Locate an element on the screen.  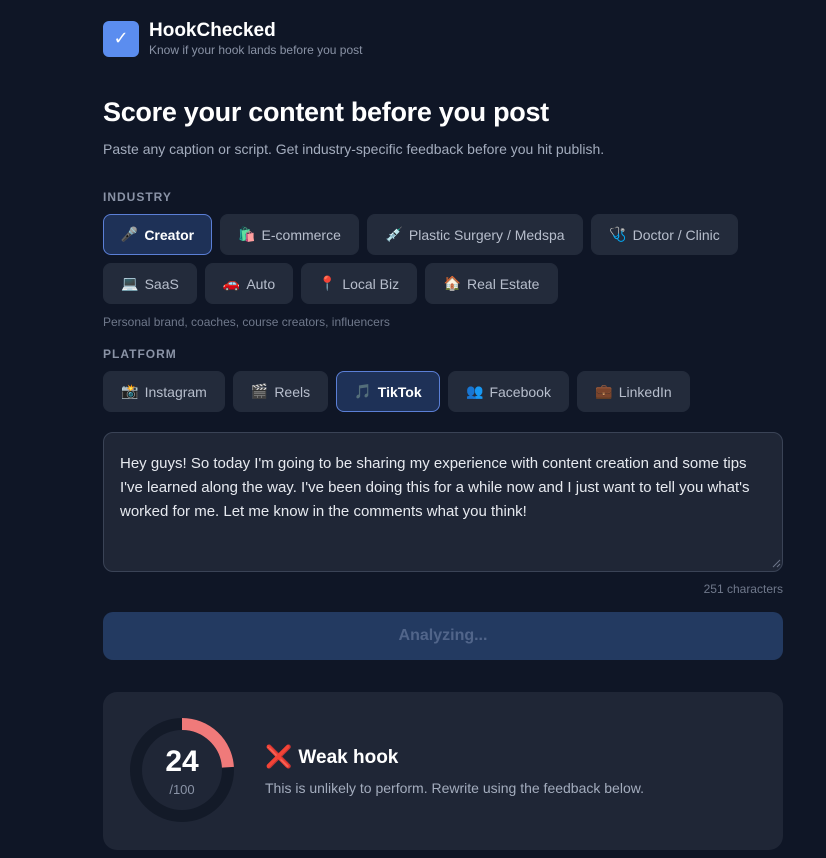
industry-chip-auto: 🚗 Auto is located at coordinates (249, 283).